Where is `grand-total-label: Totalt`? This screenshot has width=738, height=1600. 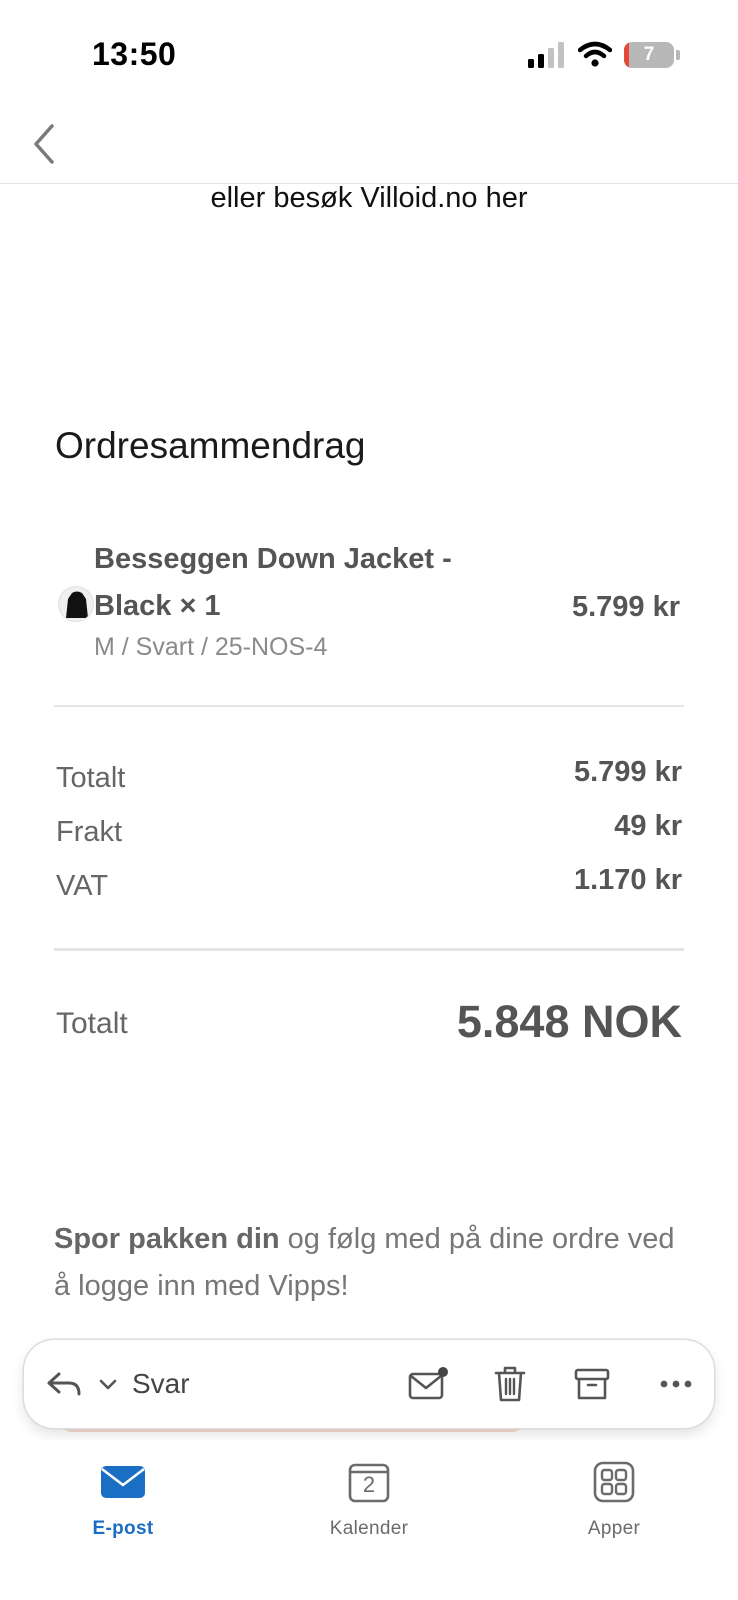 grand-total-label: Totalt is located at coordinates (92, 1023).